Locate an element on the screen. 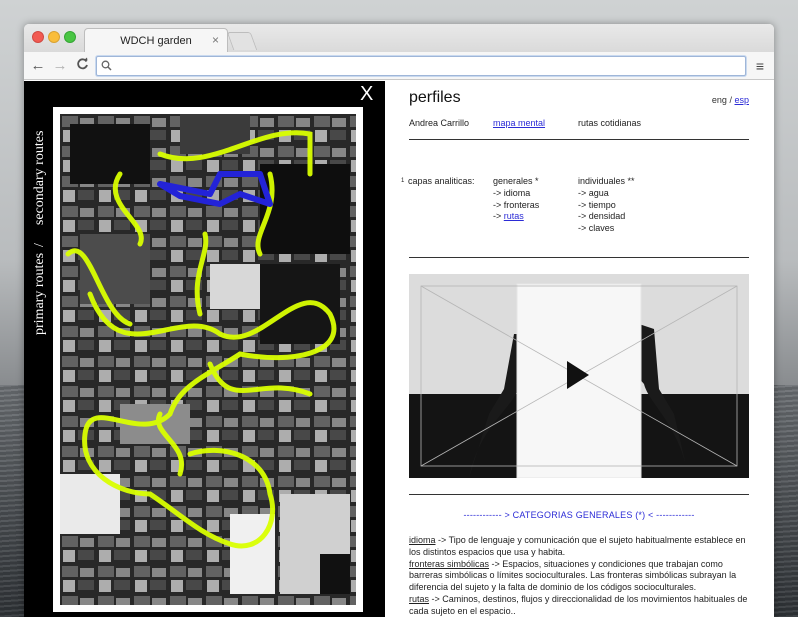 This screenshot has height=617, width=798. minimize-window-button is located at coordinates (54, 37).